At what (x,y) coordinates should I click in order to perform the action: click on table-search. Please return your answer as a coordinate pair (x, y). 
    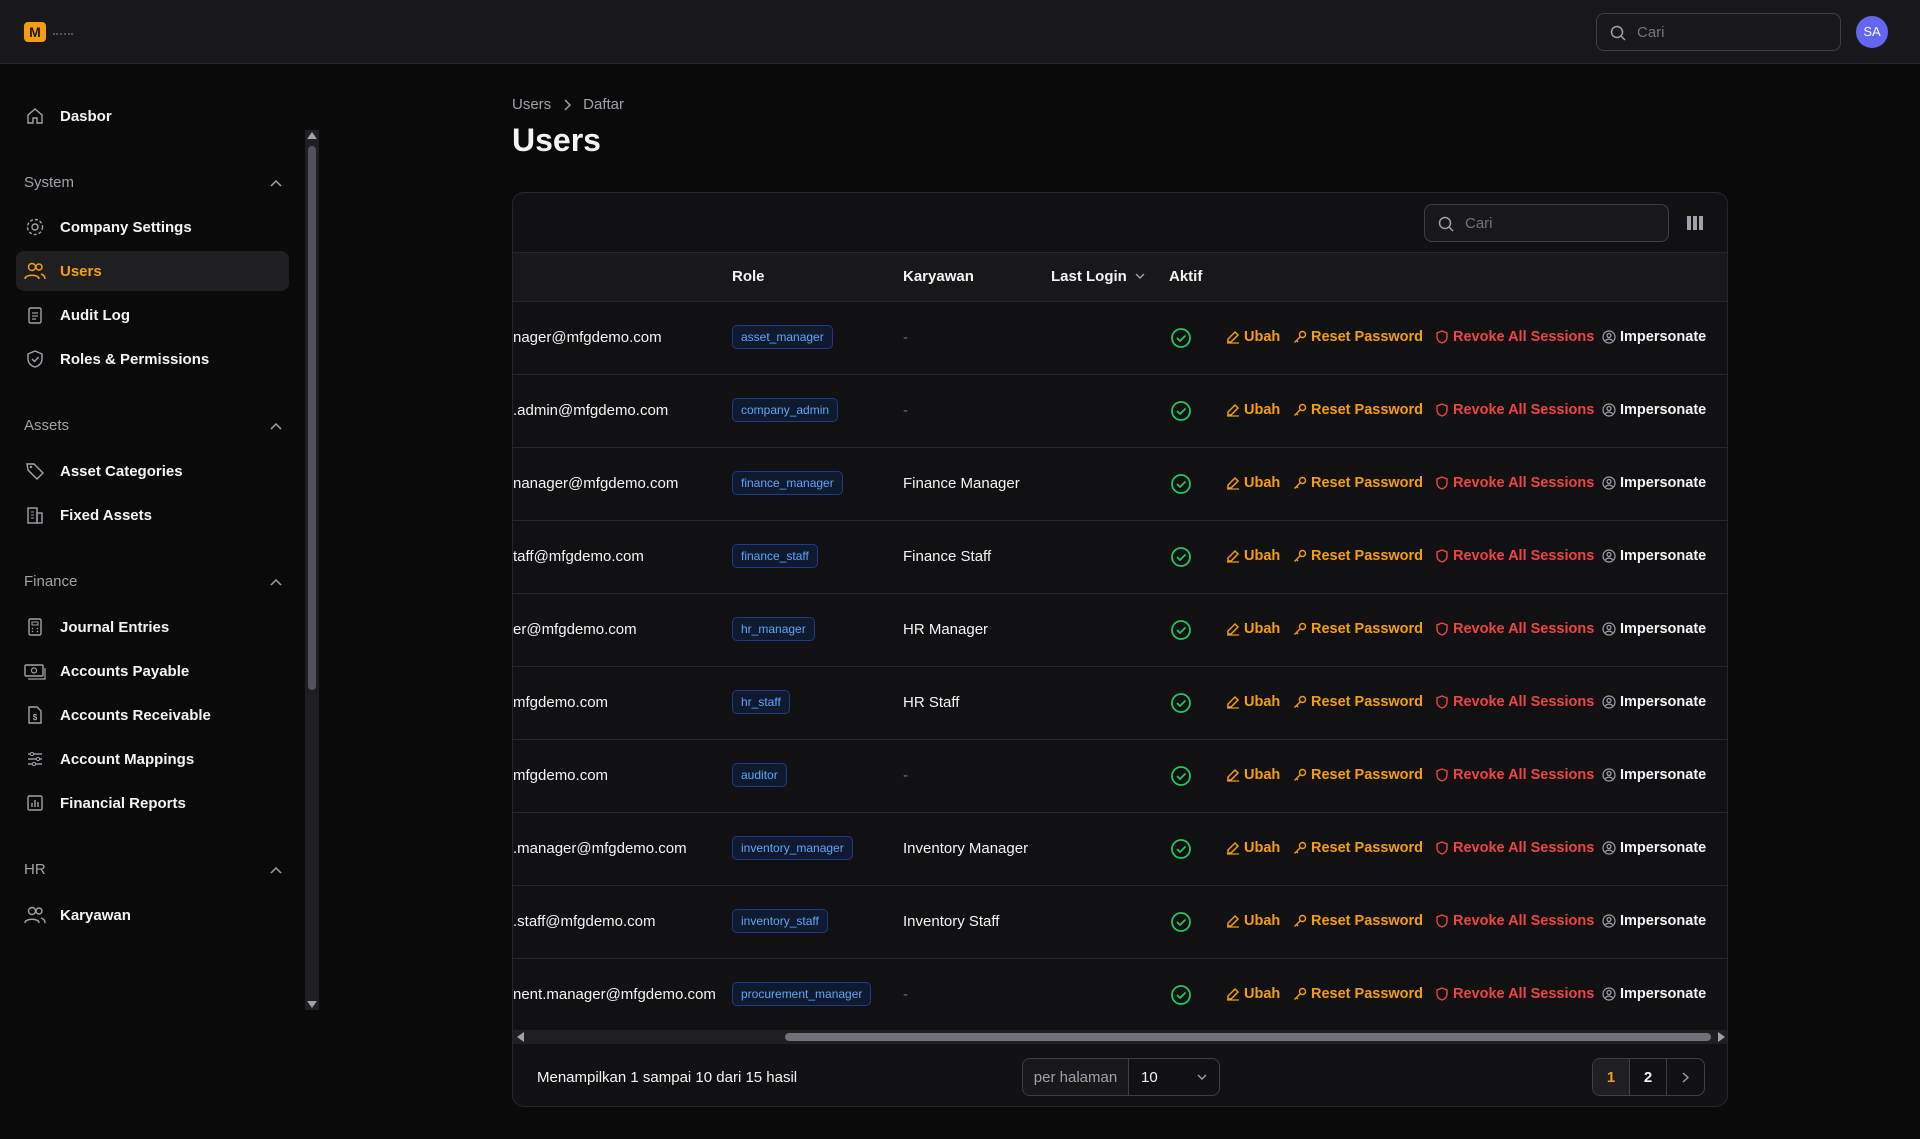
    Looking at the image, I should click on (1546, 223).